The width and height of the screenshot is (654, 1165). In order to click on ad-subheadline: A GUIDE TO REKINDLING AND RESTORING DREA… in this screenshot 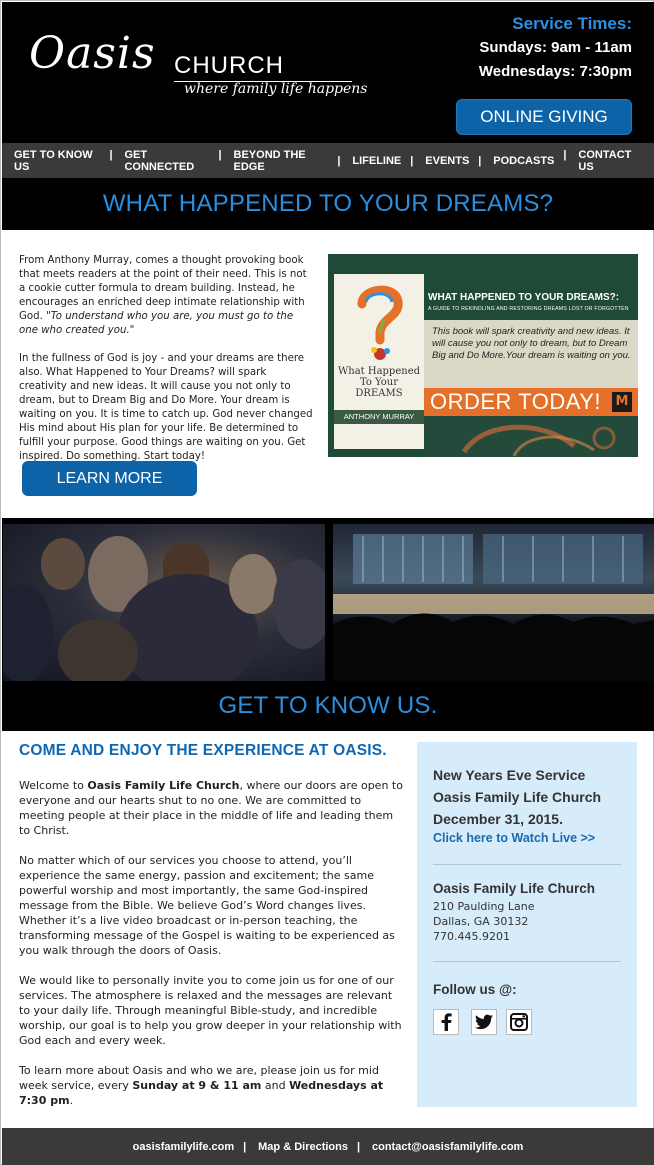, I will do `click(528, 309)`.